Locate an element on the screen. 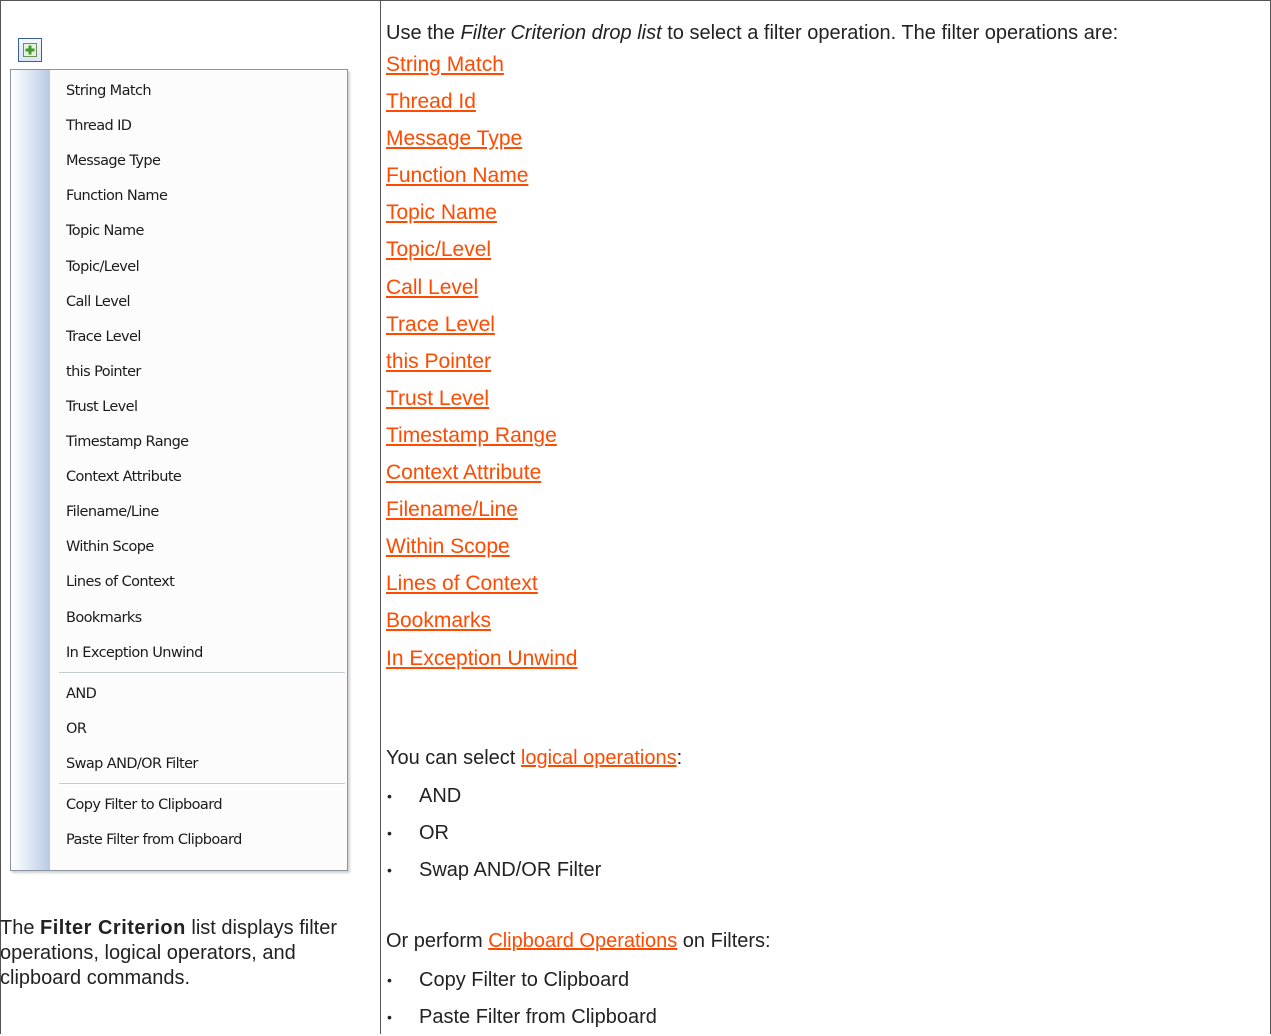 The width and height of the screenshot is (1271, 1036). caption-prefix: The is located at coordinates (20, 928).